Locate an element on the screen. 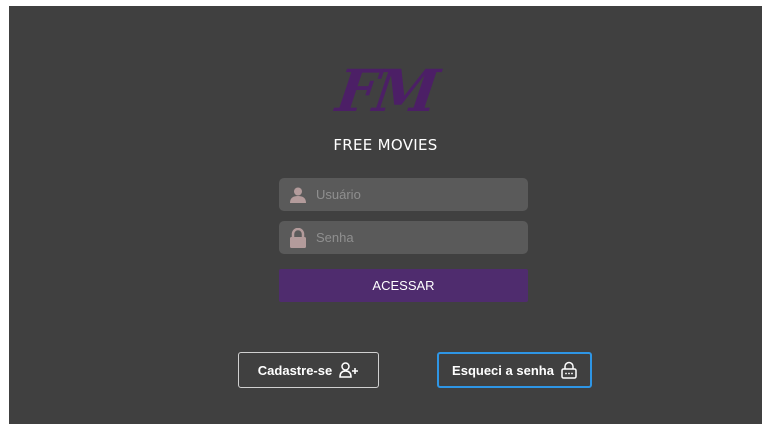 Image resolution: width=769 pixels, height=427 pixels. forgot-password-button: Esqueci a senha is located at coordinates (514, 370).